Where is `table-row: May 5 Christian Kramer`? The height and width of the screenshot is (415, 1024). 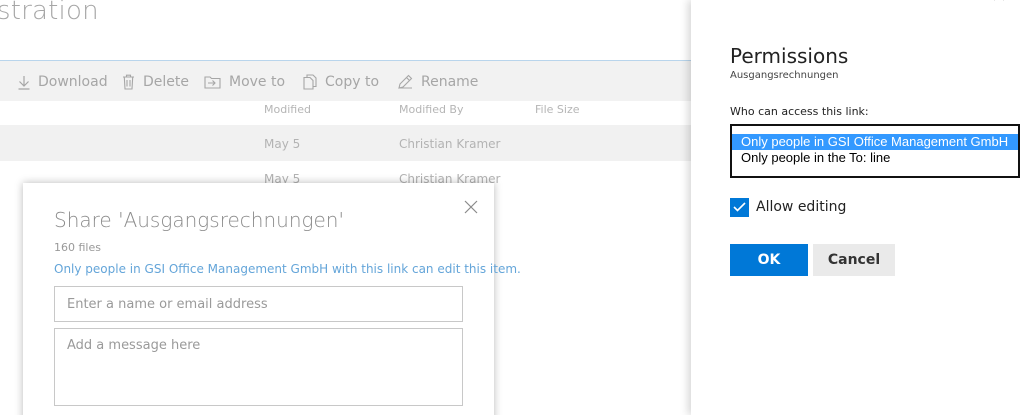 table-row: May 5 Christian Kramer is located at coordinates (345, 143).